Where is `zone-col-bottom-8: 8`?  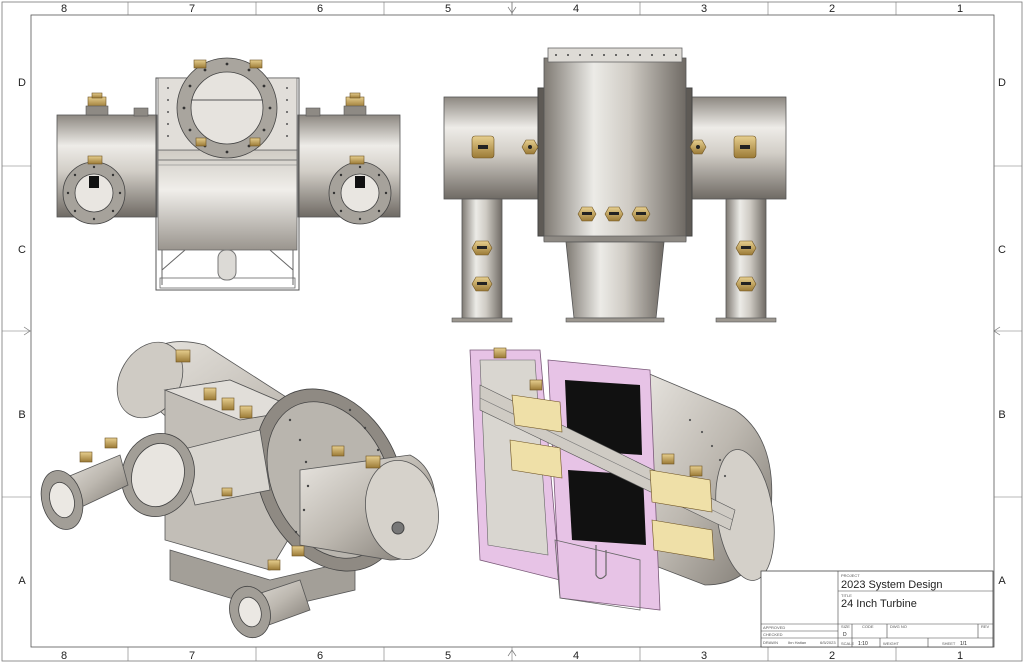 zone-col-bottom-8: 8 is located at coordinates (64, 656).